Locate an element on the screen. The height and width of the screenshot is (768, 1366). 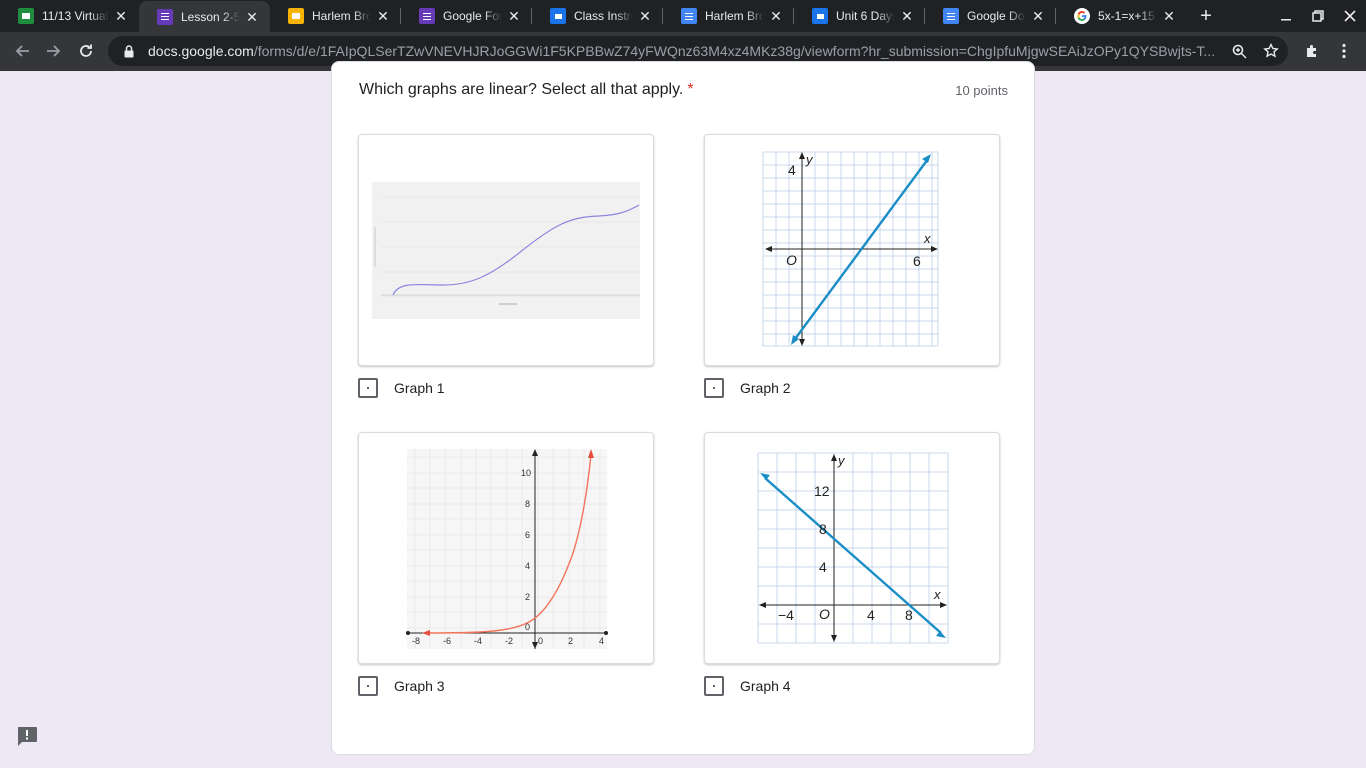
graph-1-chart is located at coordinates (506, 250).